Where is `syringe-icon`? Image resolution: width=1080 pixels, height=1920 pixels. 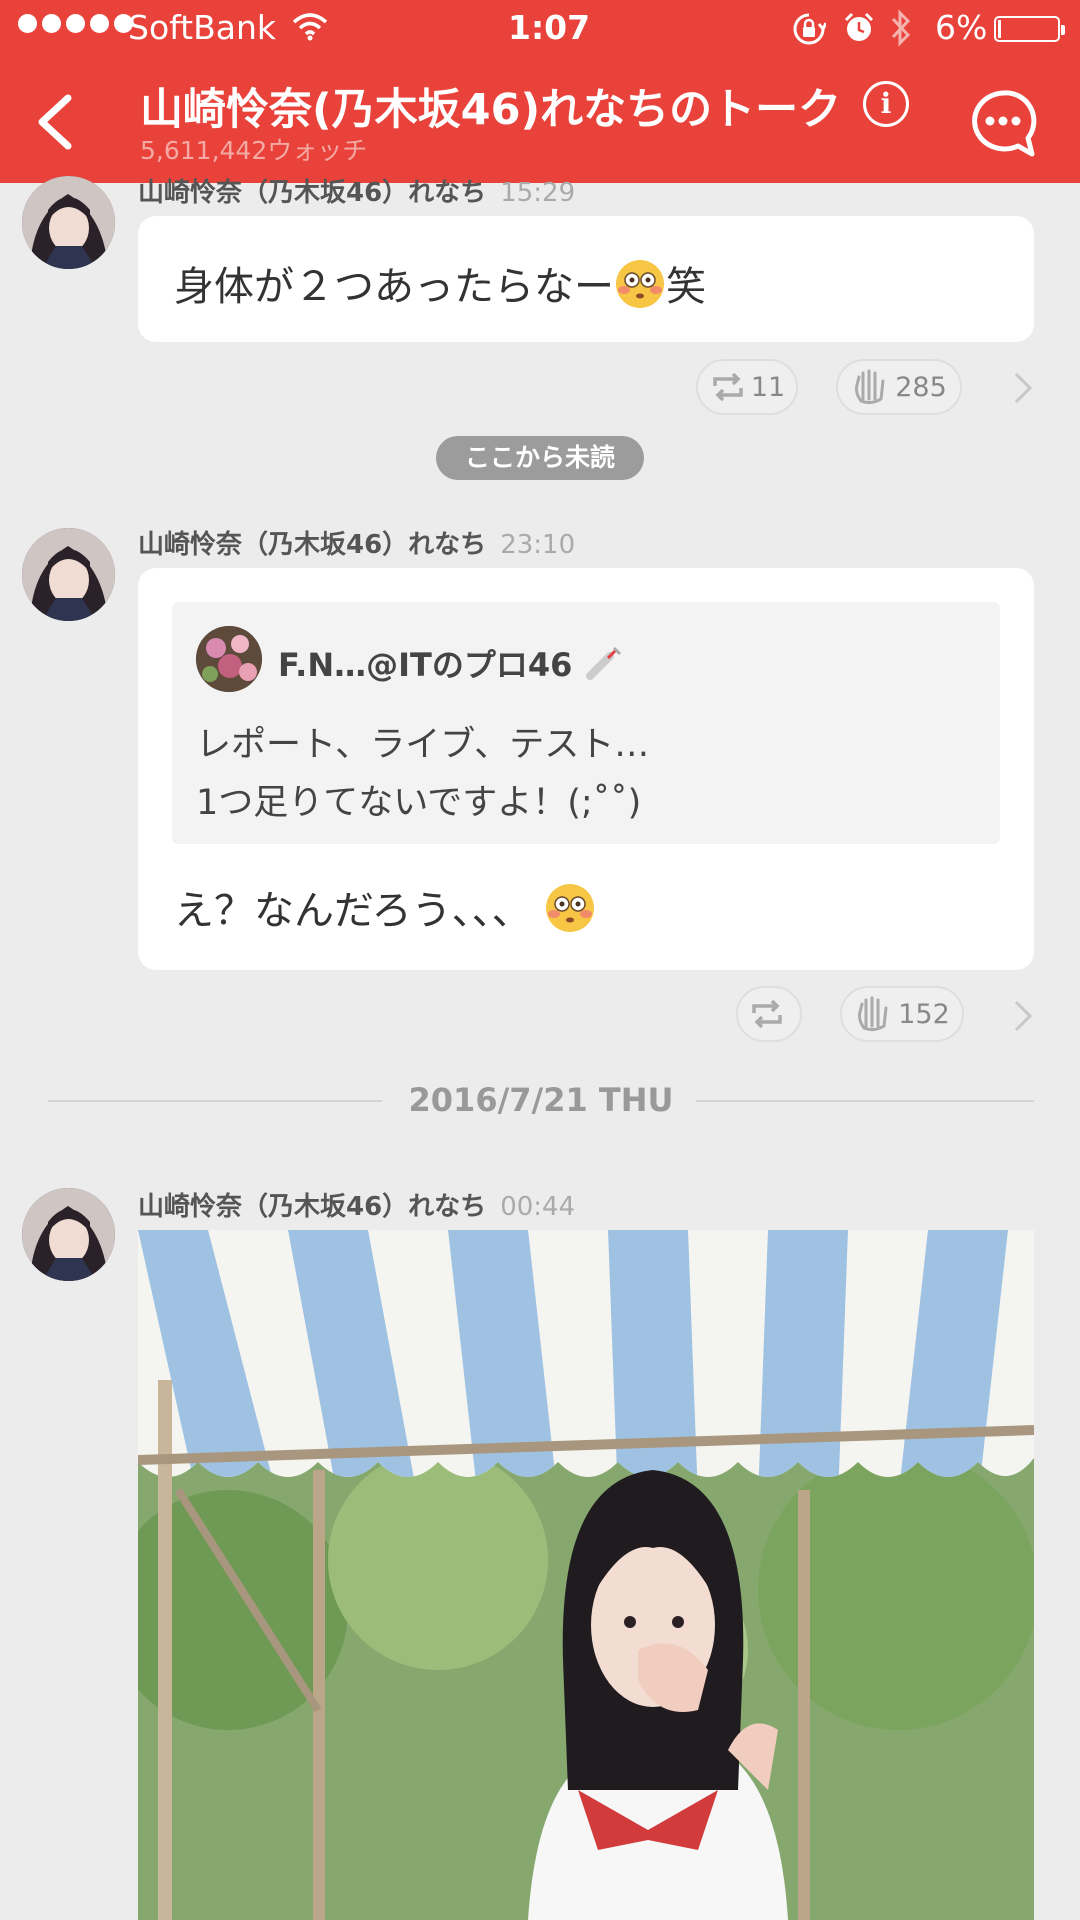 syringe-icon is located at coordinates (603, 663).